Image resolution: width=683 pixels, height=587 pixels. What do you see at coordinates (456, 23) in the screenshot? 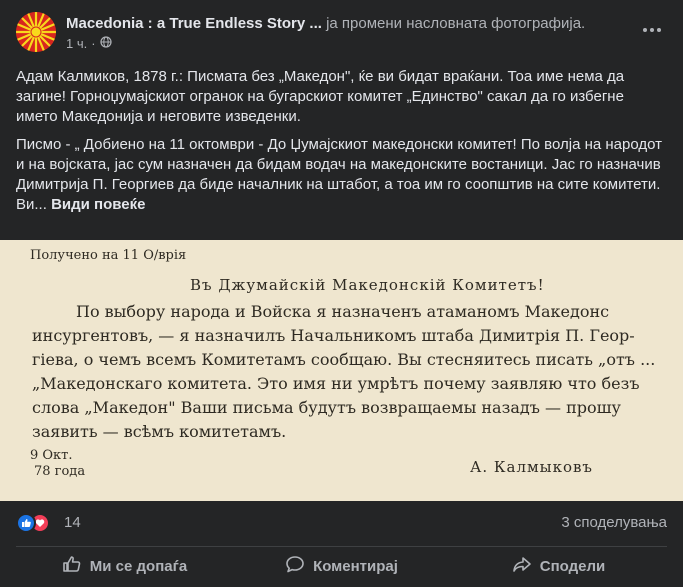
I see `post-action-text: ја промени насловната фотографија.` at bounding box center [456, 23].